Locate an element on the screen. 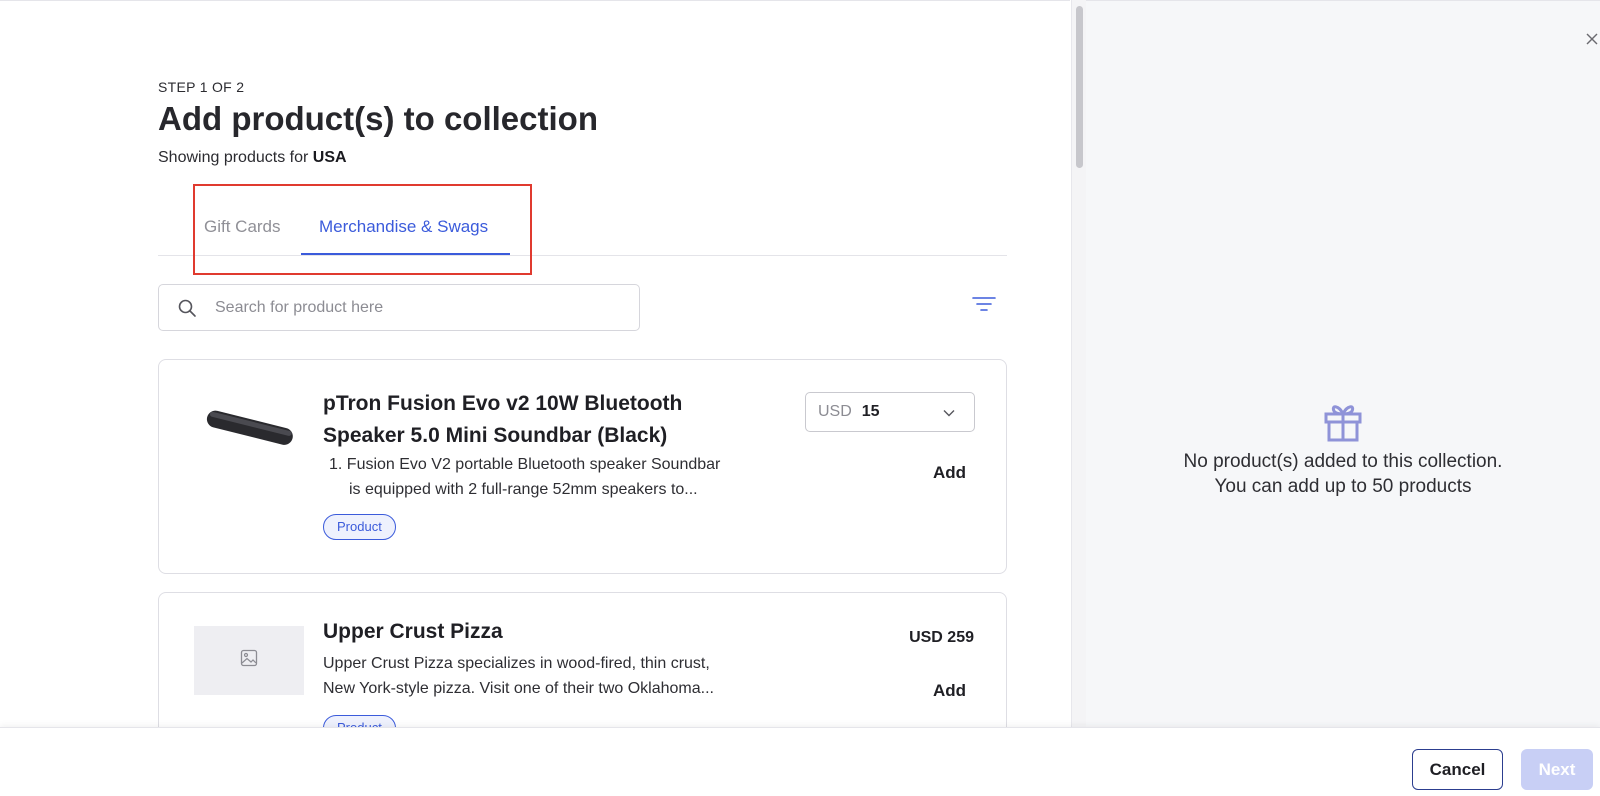 Image resolution: width=1600 pixels, height=796 pixels. product-name-line: Speaker 5.0 Mini Soundbar (Black) is located at coordinates (495, 435).